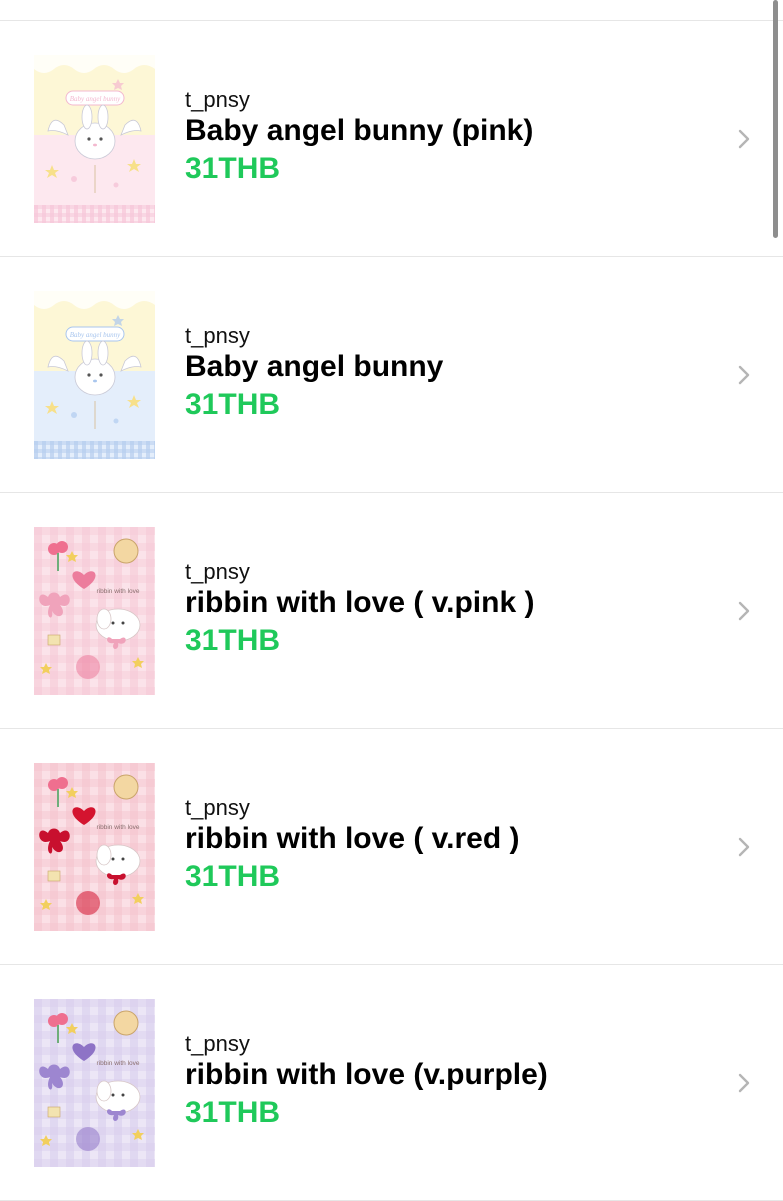 The width and height of the screenshot is (783, 1201). I want to click on product-title: ribbin with love ( v.red ), so click(352, 838).